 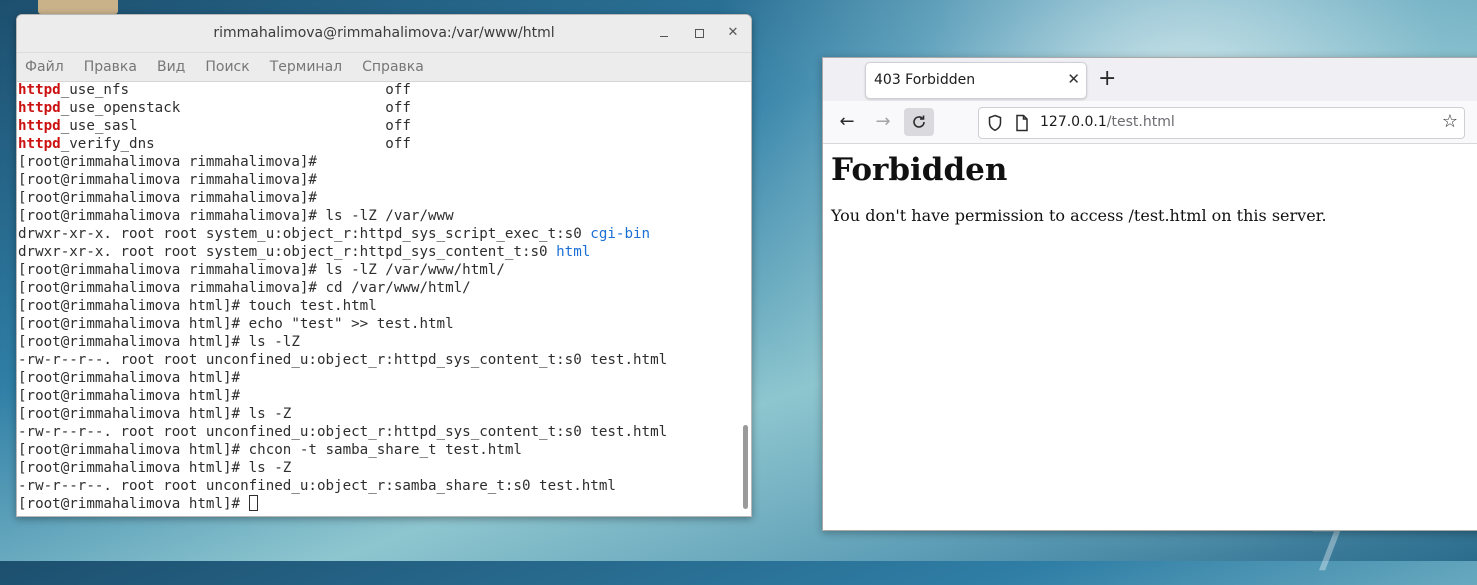 I want to click on reload-icon, so click(x=919, y=121).